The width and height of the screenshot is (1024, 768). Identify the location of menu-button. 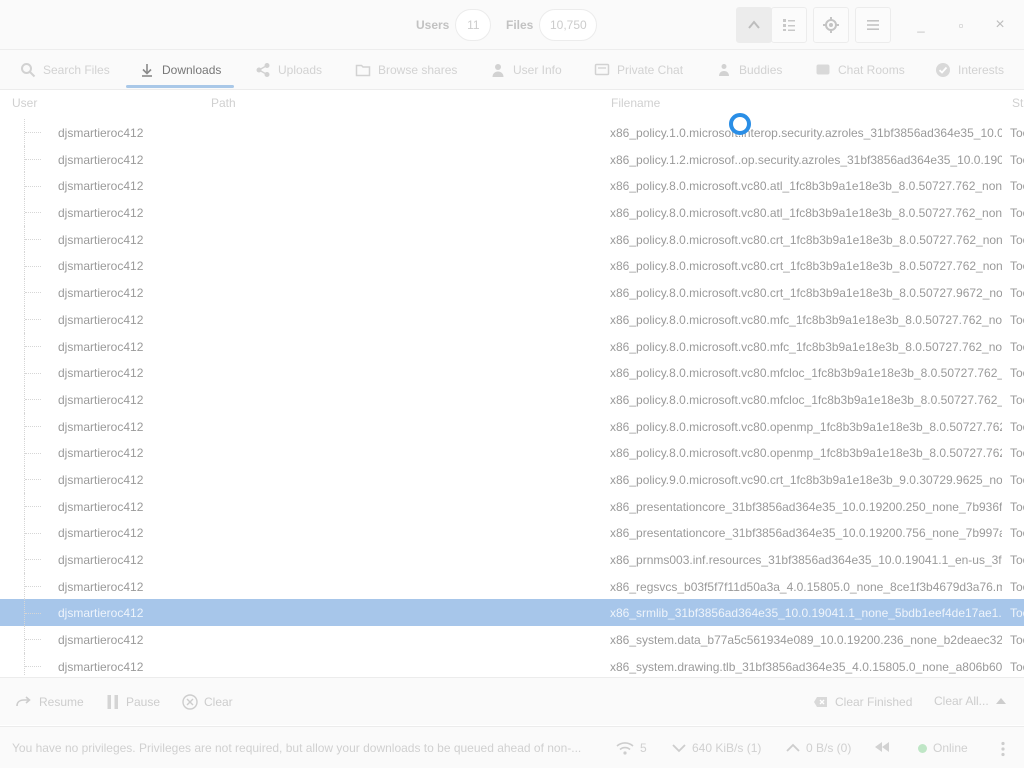
(873, 25).